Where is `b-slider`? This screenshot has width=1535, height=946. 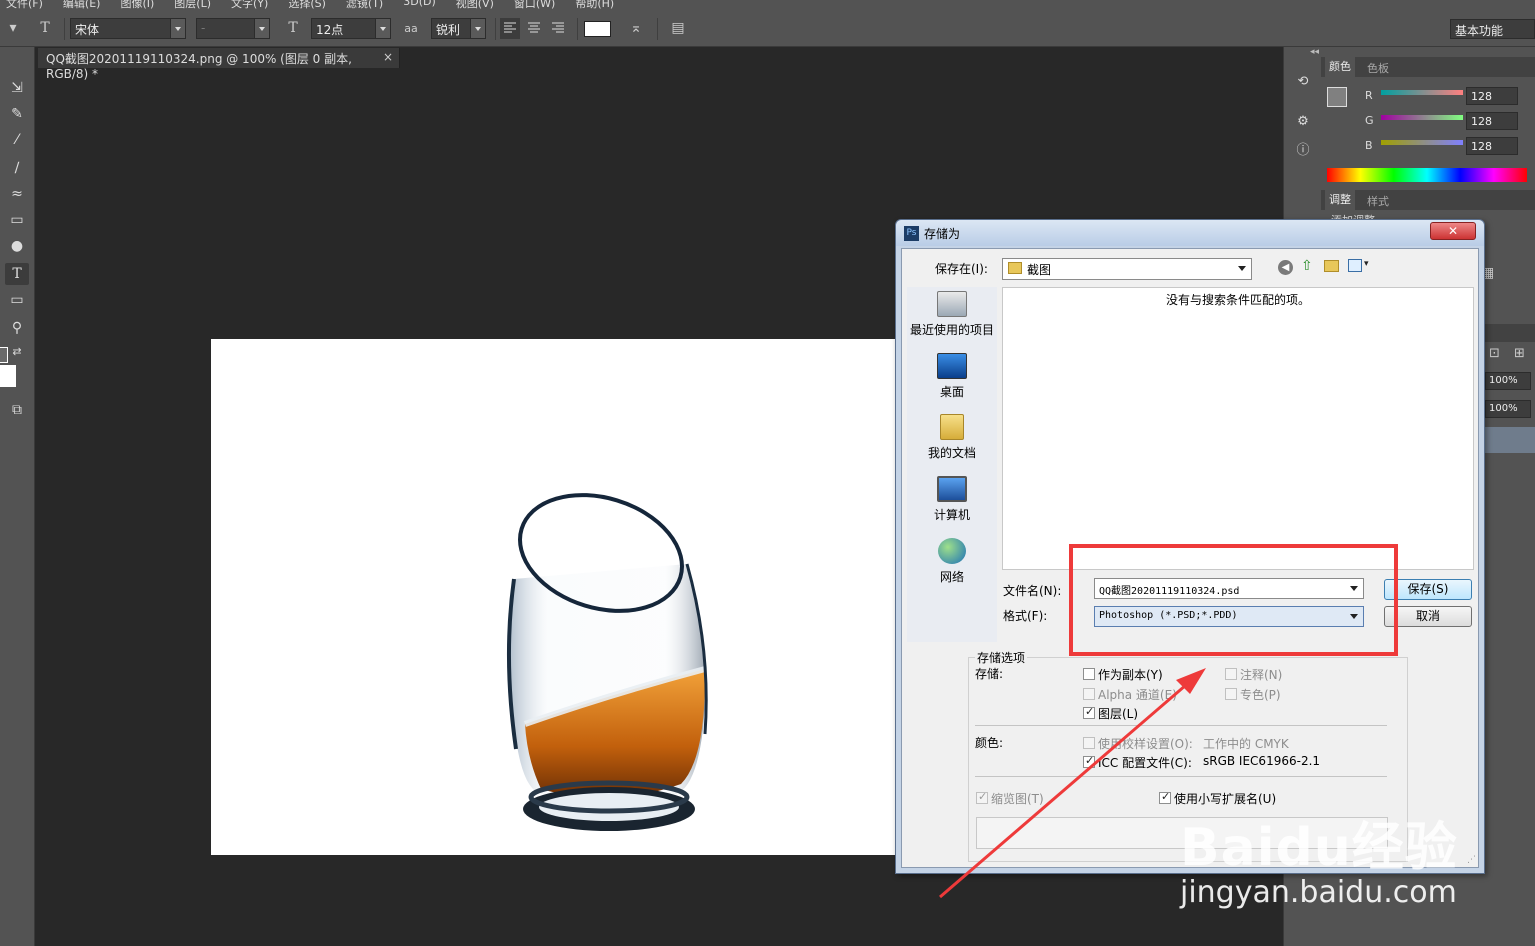 b-slider is located at coordinates (1422, 142).